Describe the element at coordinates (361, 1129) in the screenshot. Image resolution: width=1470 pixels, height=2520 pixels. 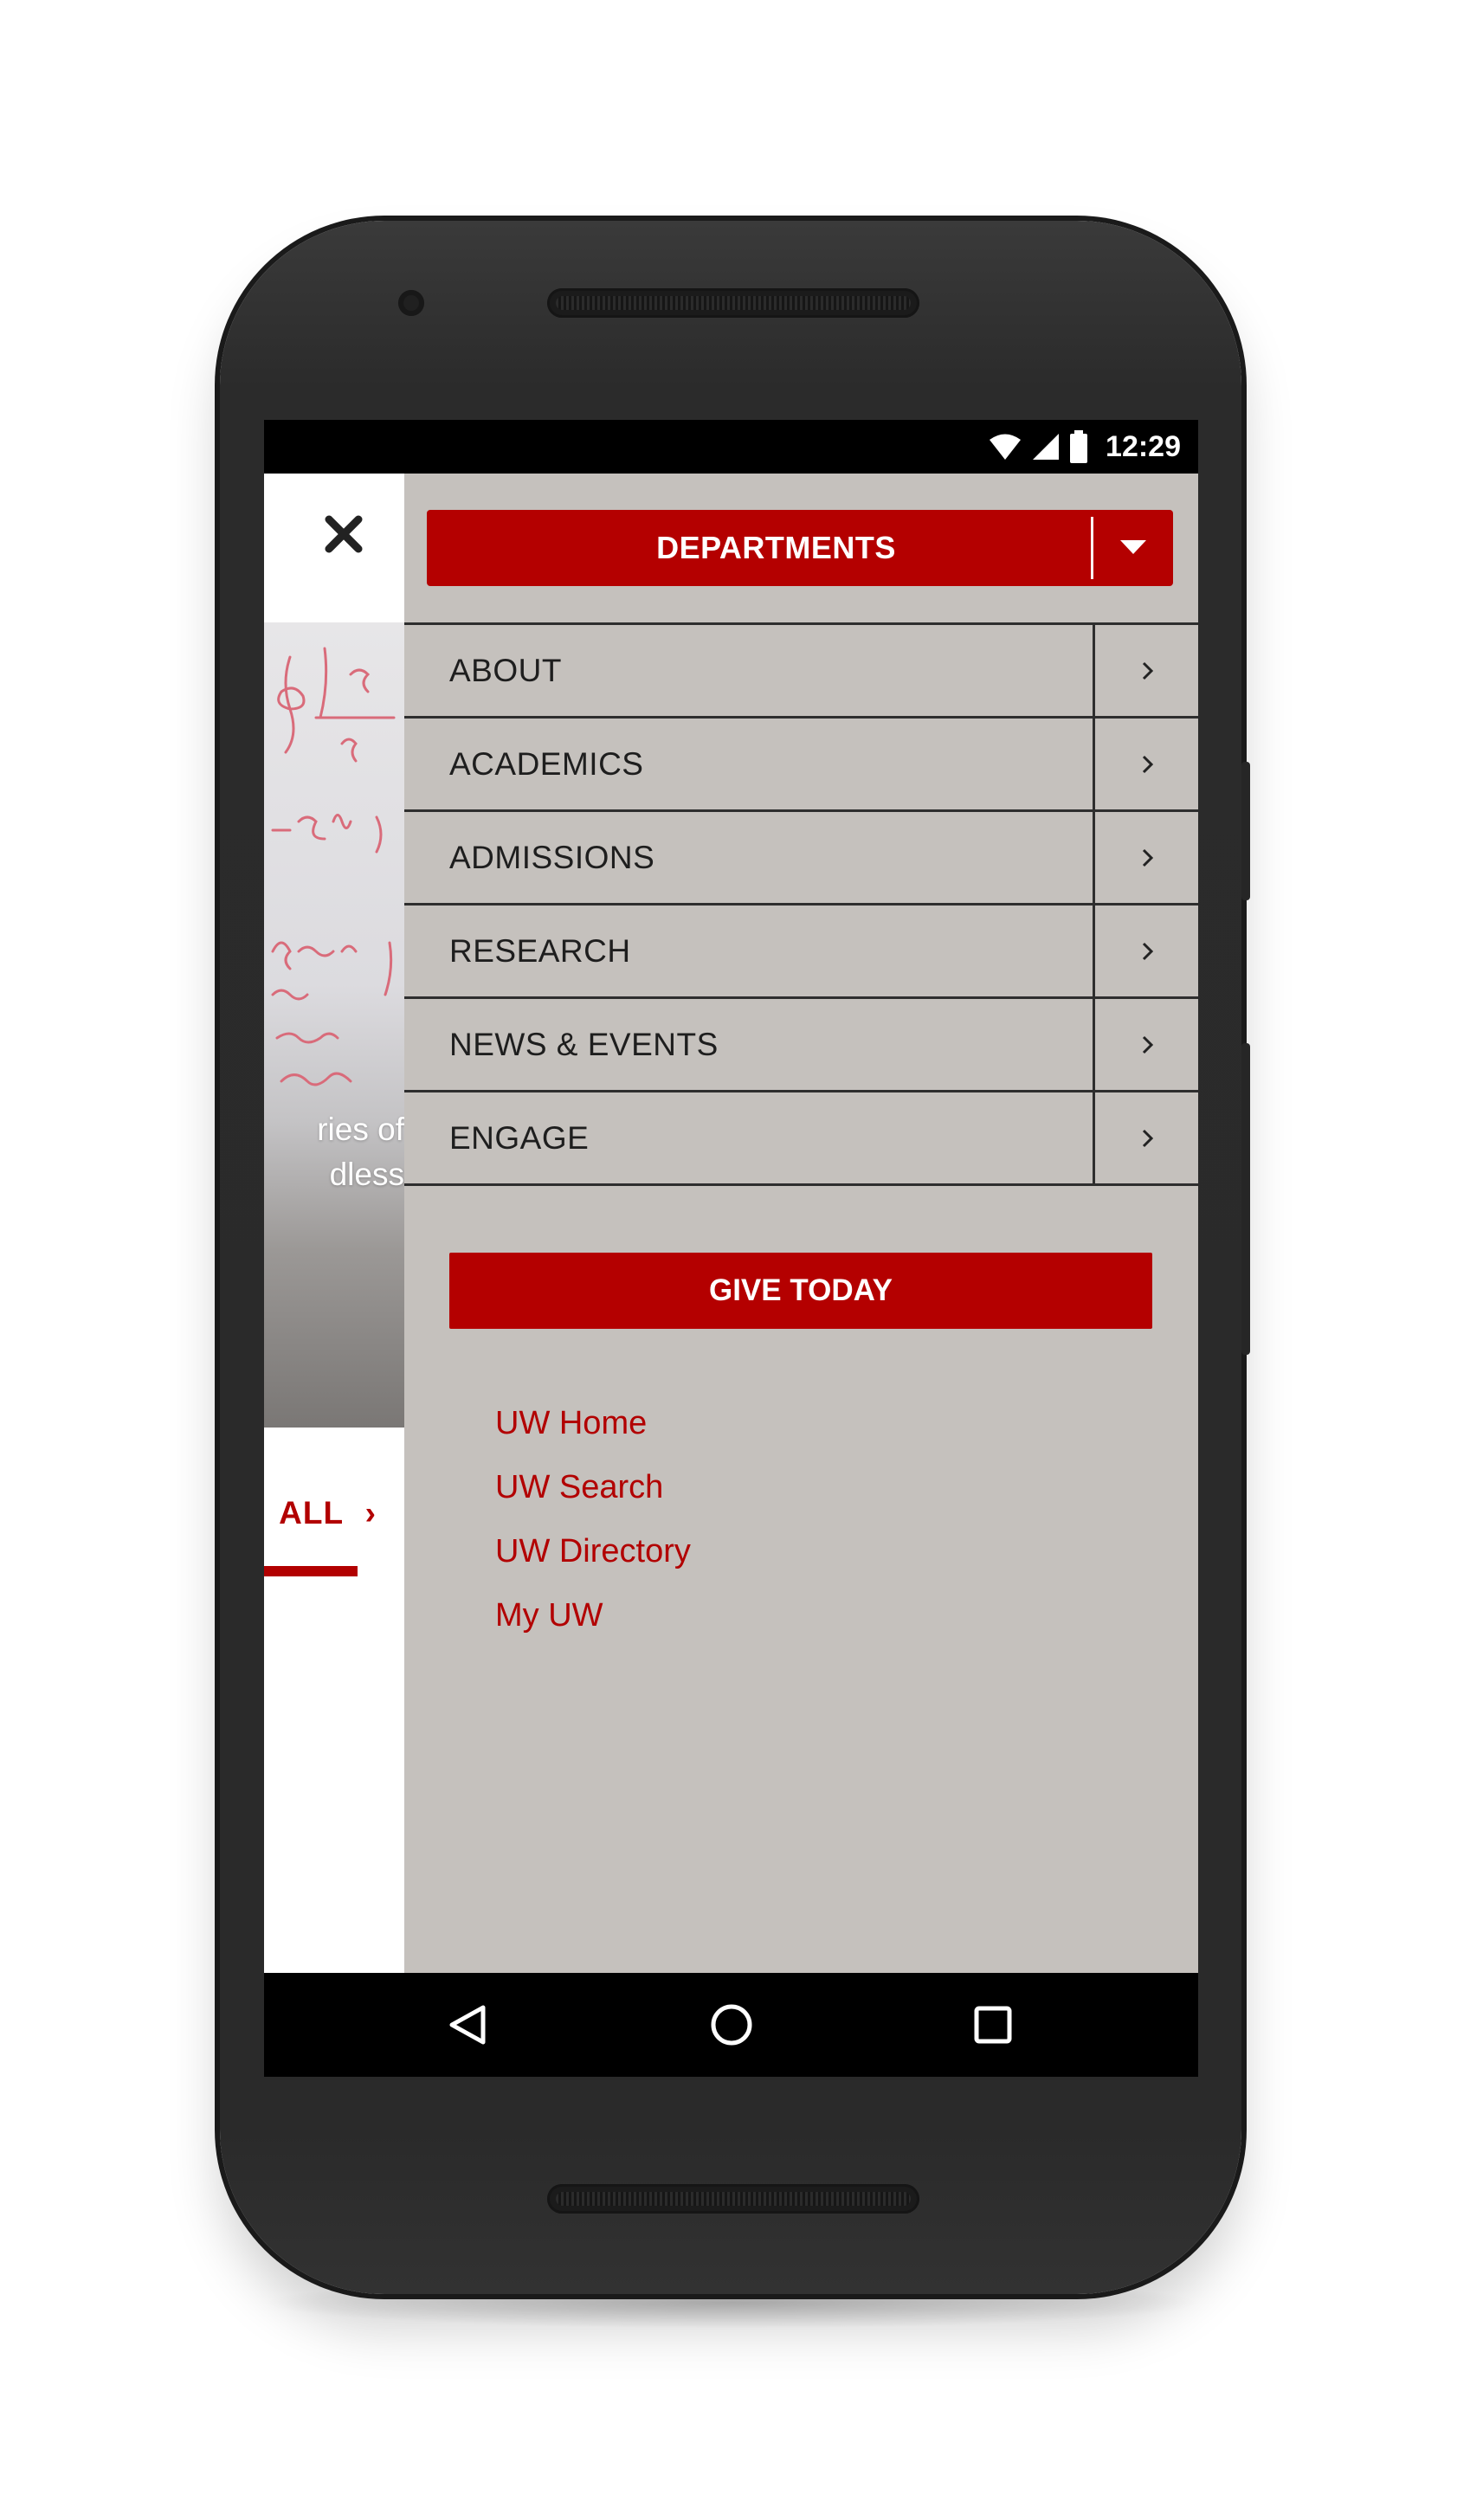
I see `hero-caption-line1: ries of` at that location.